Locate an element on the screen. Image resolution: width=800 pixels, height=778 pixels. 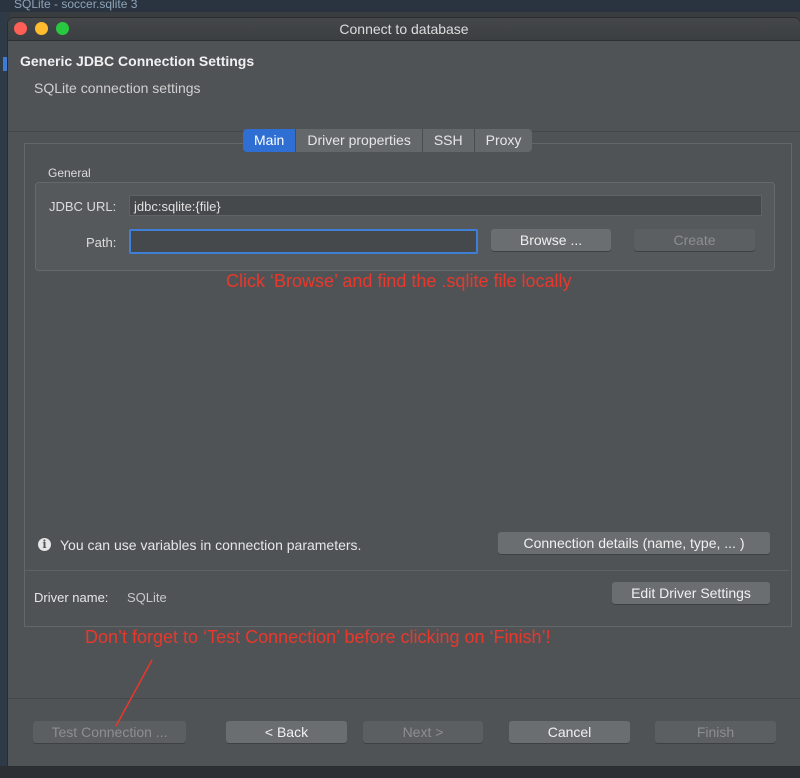
driver-name-value: SQLite is located at coordinates (147, 597).